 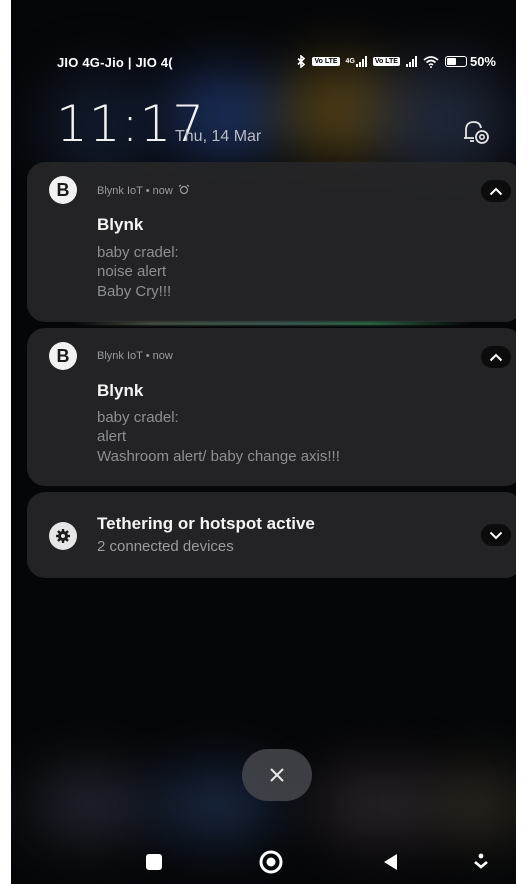 What do you see at coordinates (112, 436) in the screenshot?
I see `notification-line: alert` at bounding box center [112, 436].